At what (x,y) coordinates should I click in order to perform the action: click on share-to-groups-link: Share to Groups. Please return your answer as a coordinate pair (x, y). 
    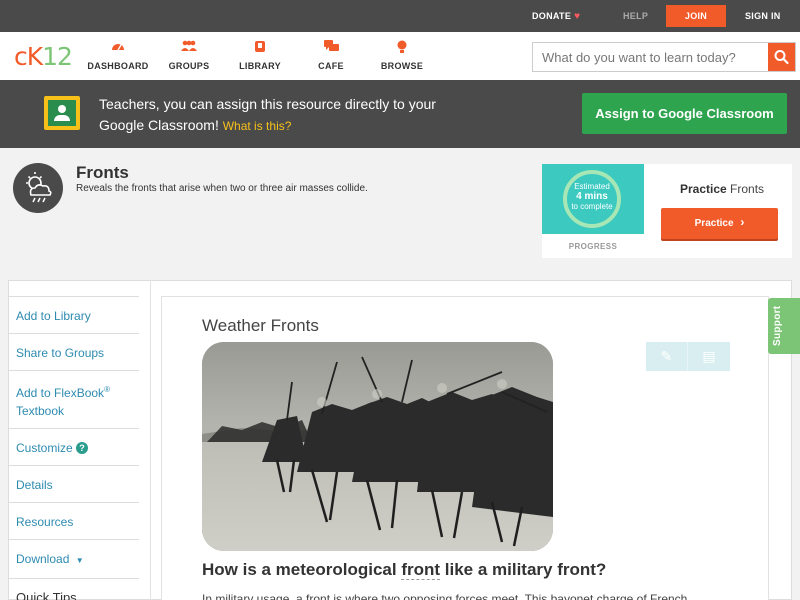
    Looking at the image, I should click on (73, 351).